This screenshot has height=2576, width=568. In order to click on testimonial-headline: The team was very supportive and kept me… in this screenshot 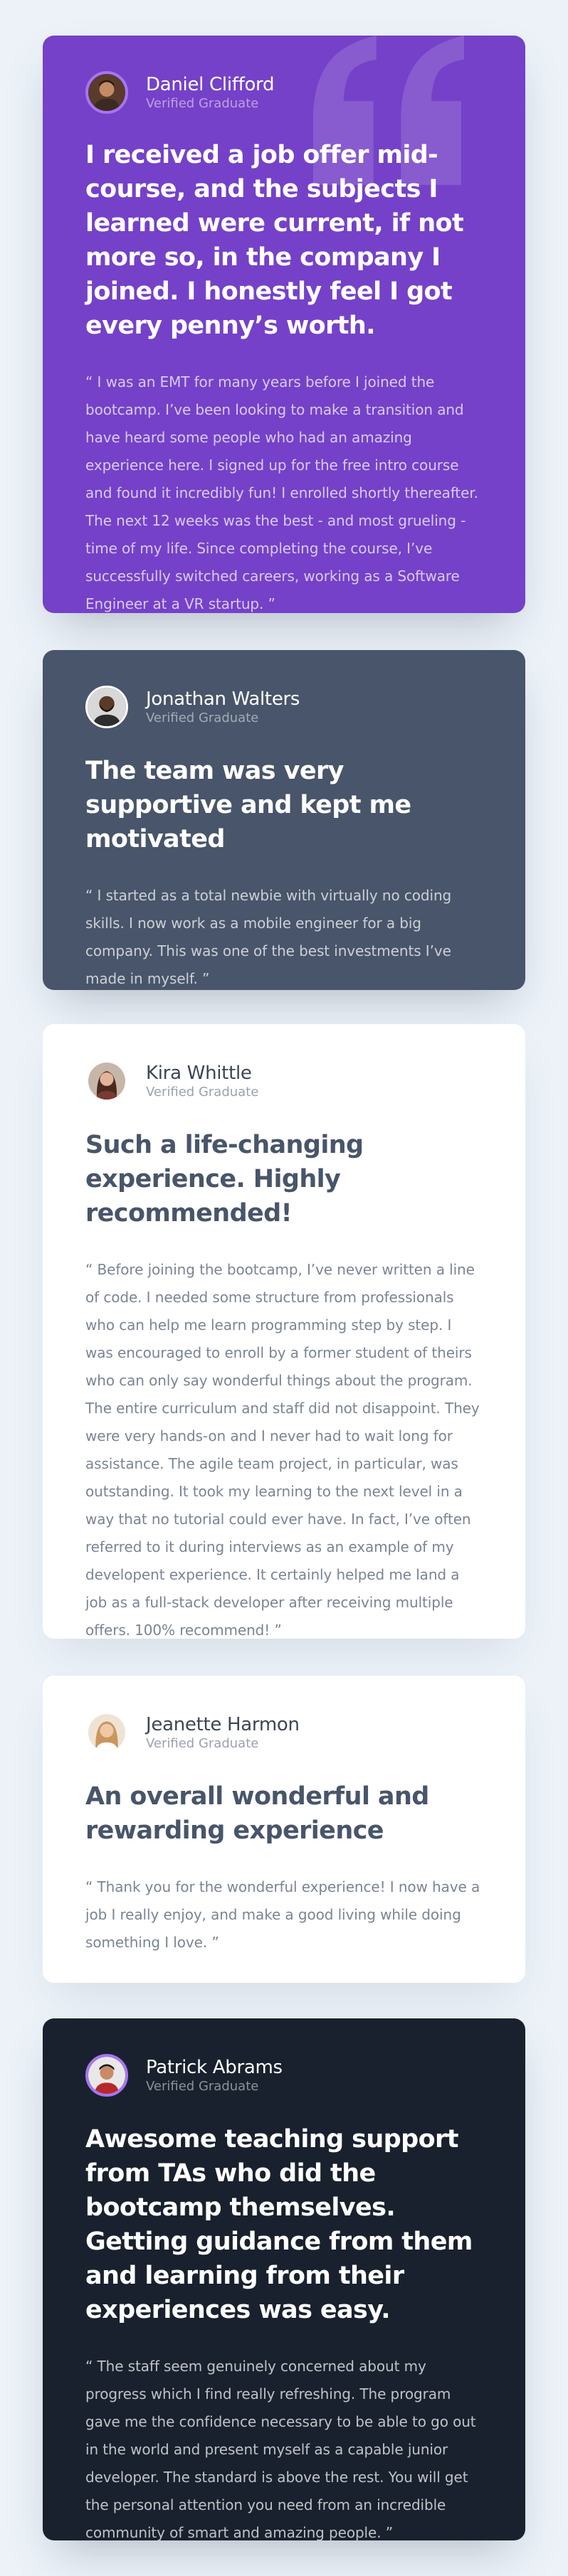, I will do `click(248, 805)`.